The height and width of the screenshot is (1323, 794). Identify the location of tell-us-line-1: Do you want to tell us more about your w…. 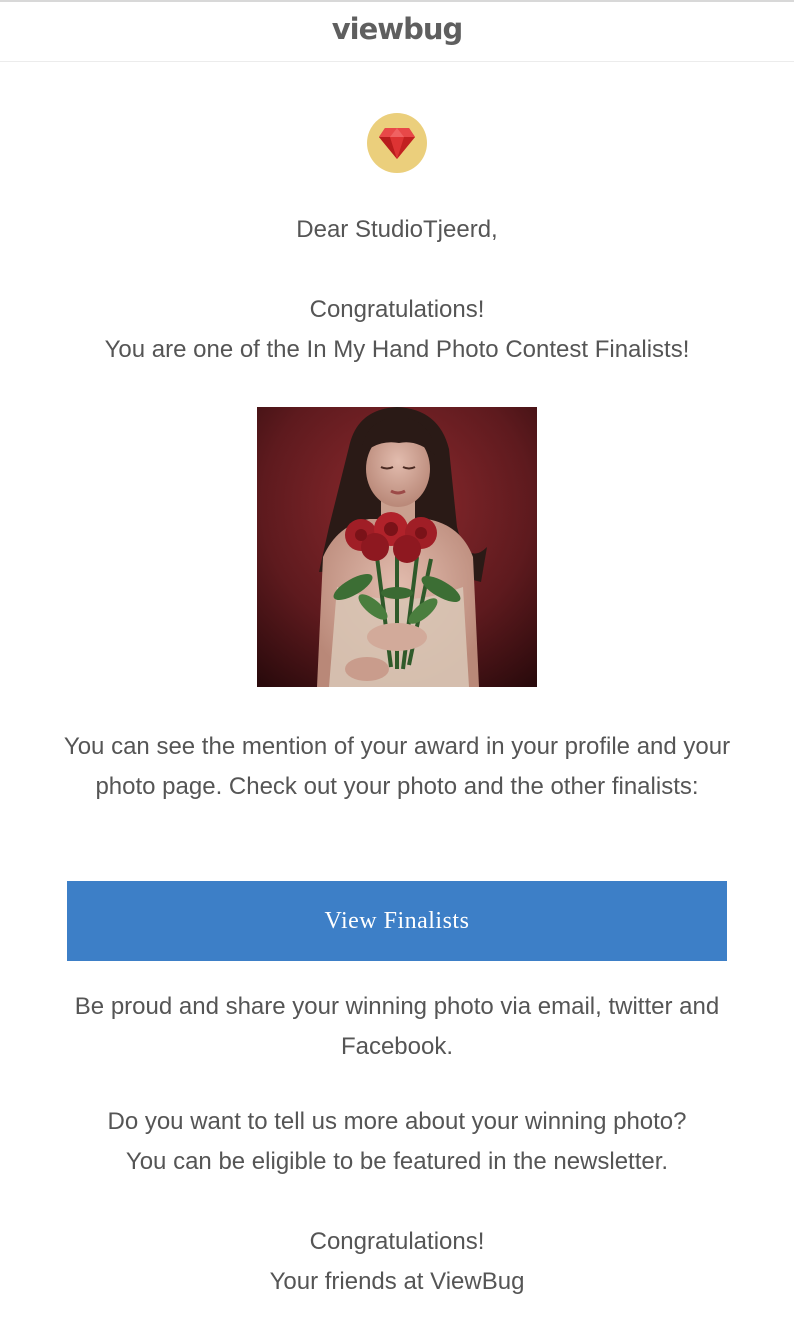
(397, 1121).